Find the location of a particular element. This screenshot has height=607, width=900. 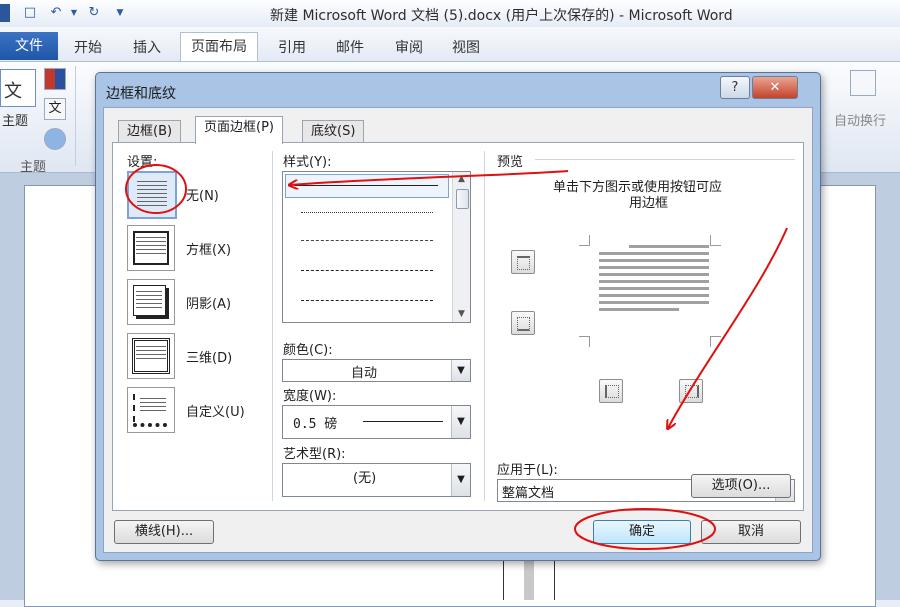

tab-page-border: 页面边框(P) is located at coordinates (239, 130).